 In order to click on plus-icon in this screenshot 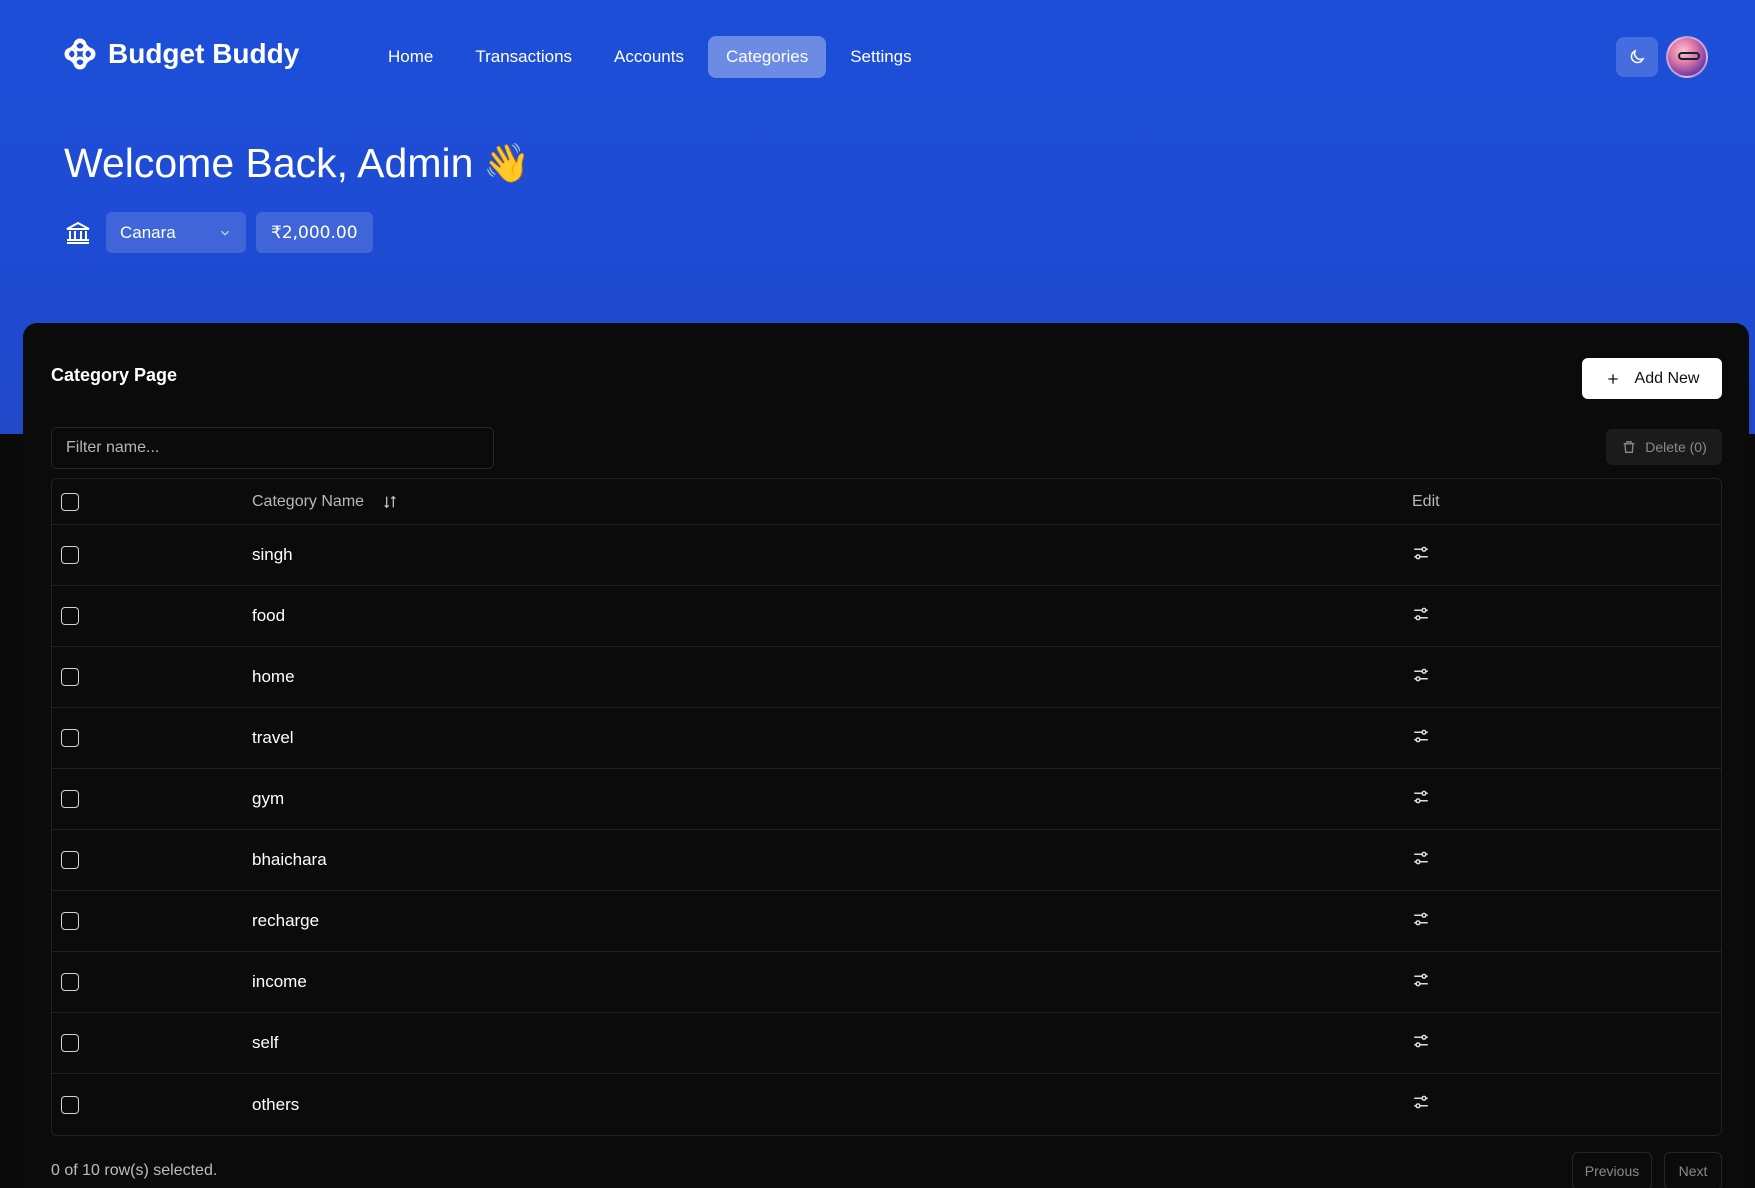, I will do `click(1612, 378)`.